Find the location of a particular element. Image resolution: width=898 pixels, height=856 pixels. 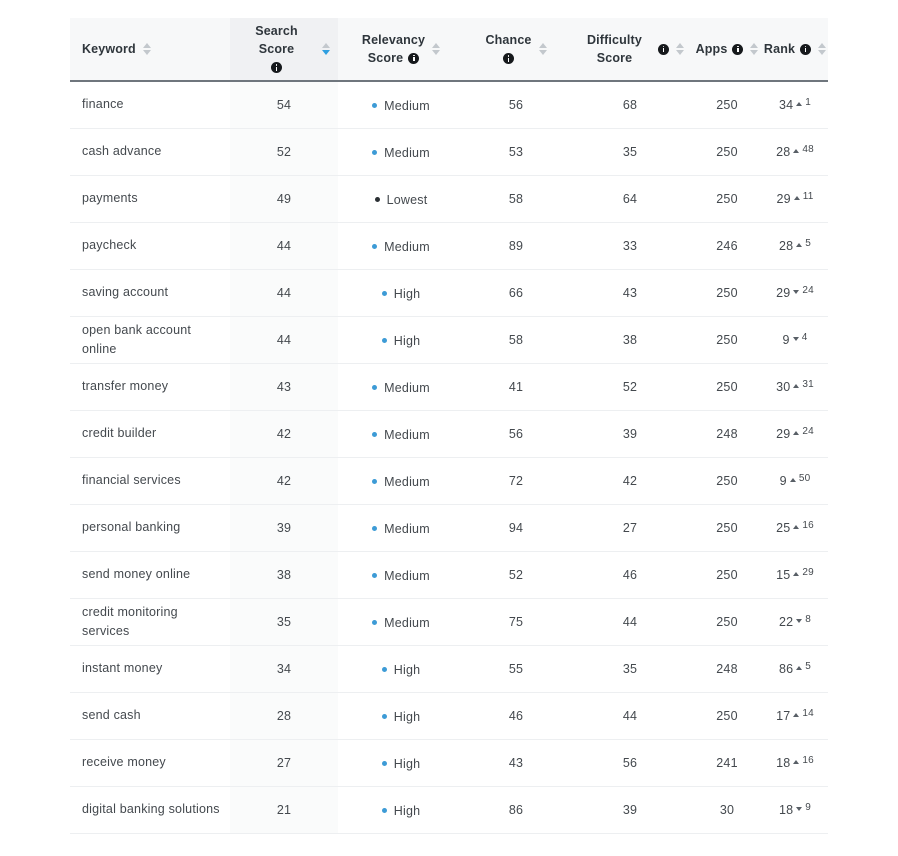

column-header-chance: Chance is located at coordinates (516, 50).